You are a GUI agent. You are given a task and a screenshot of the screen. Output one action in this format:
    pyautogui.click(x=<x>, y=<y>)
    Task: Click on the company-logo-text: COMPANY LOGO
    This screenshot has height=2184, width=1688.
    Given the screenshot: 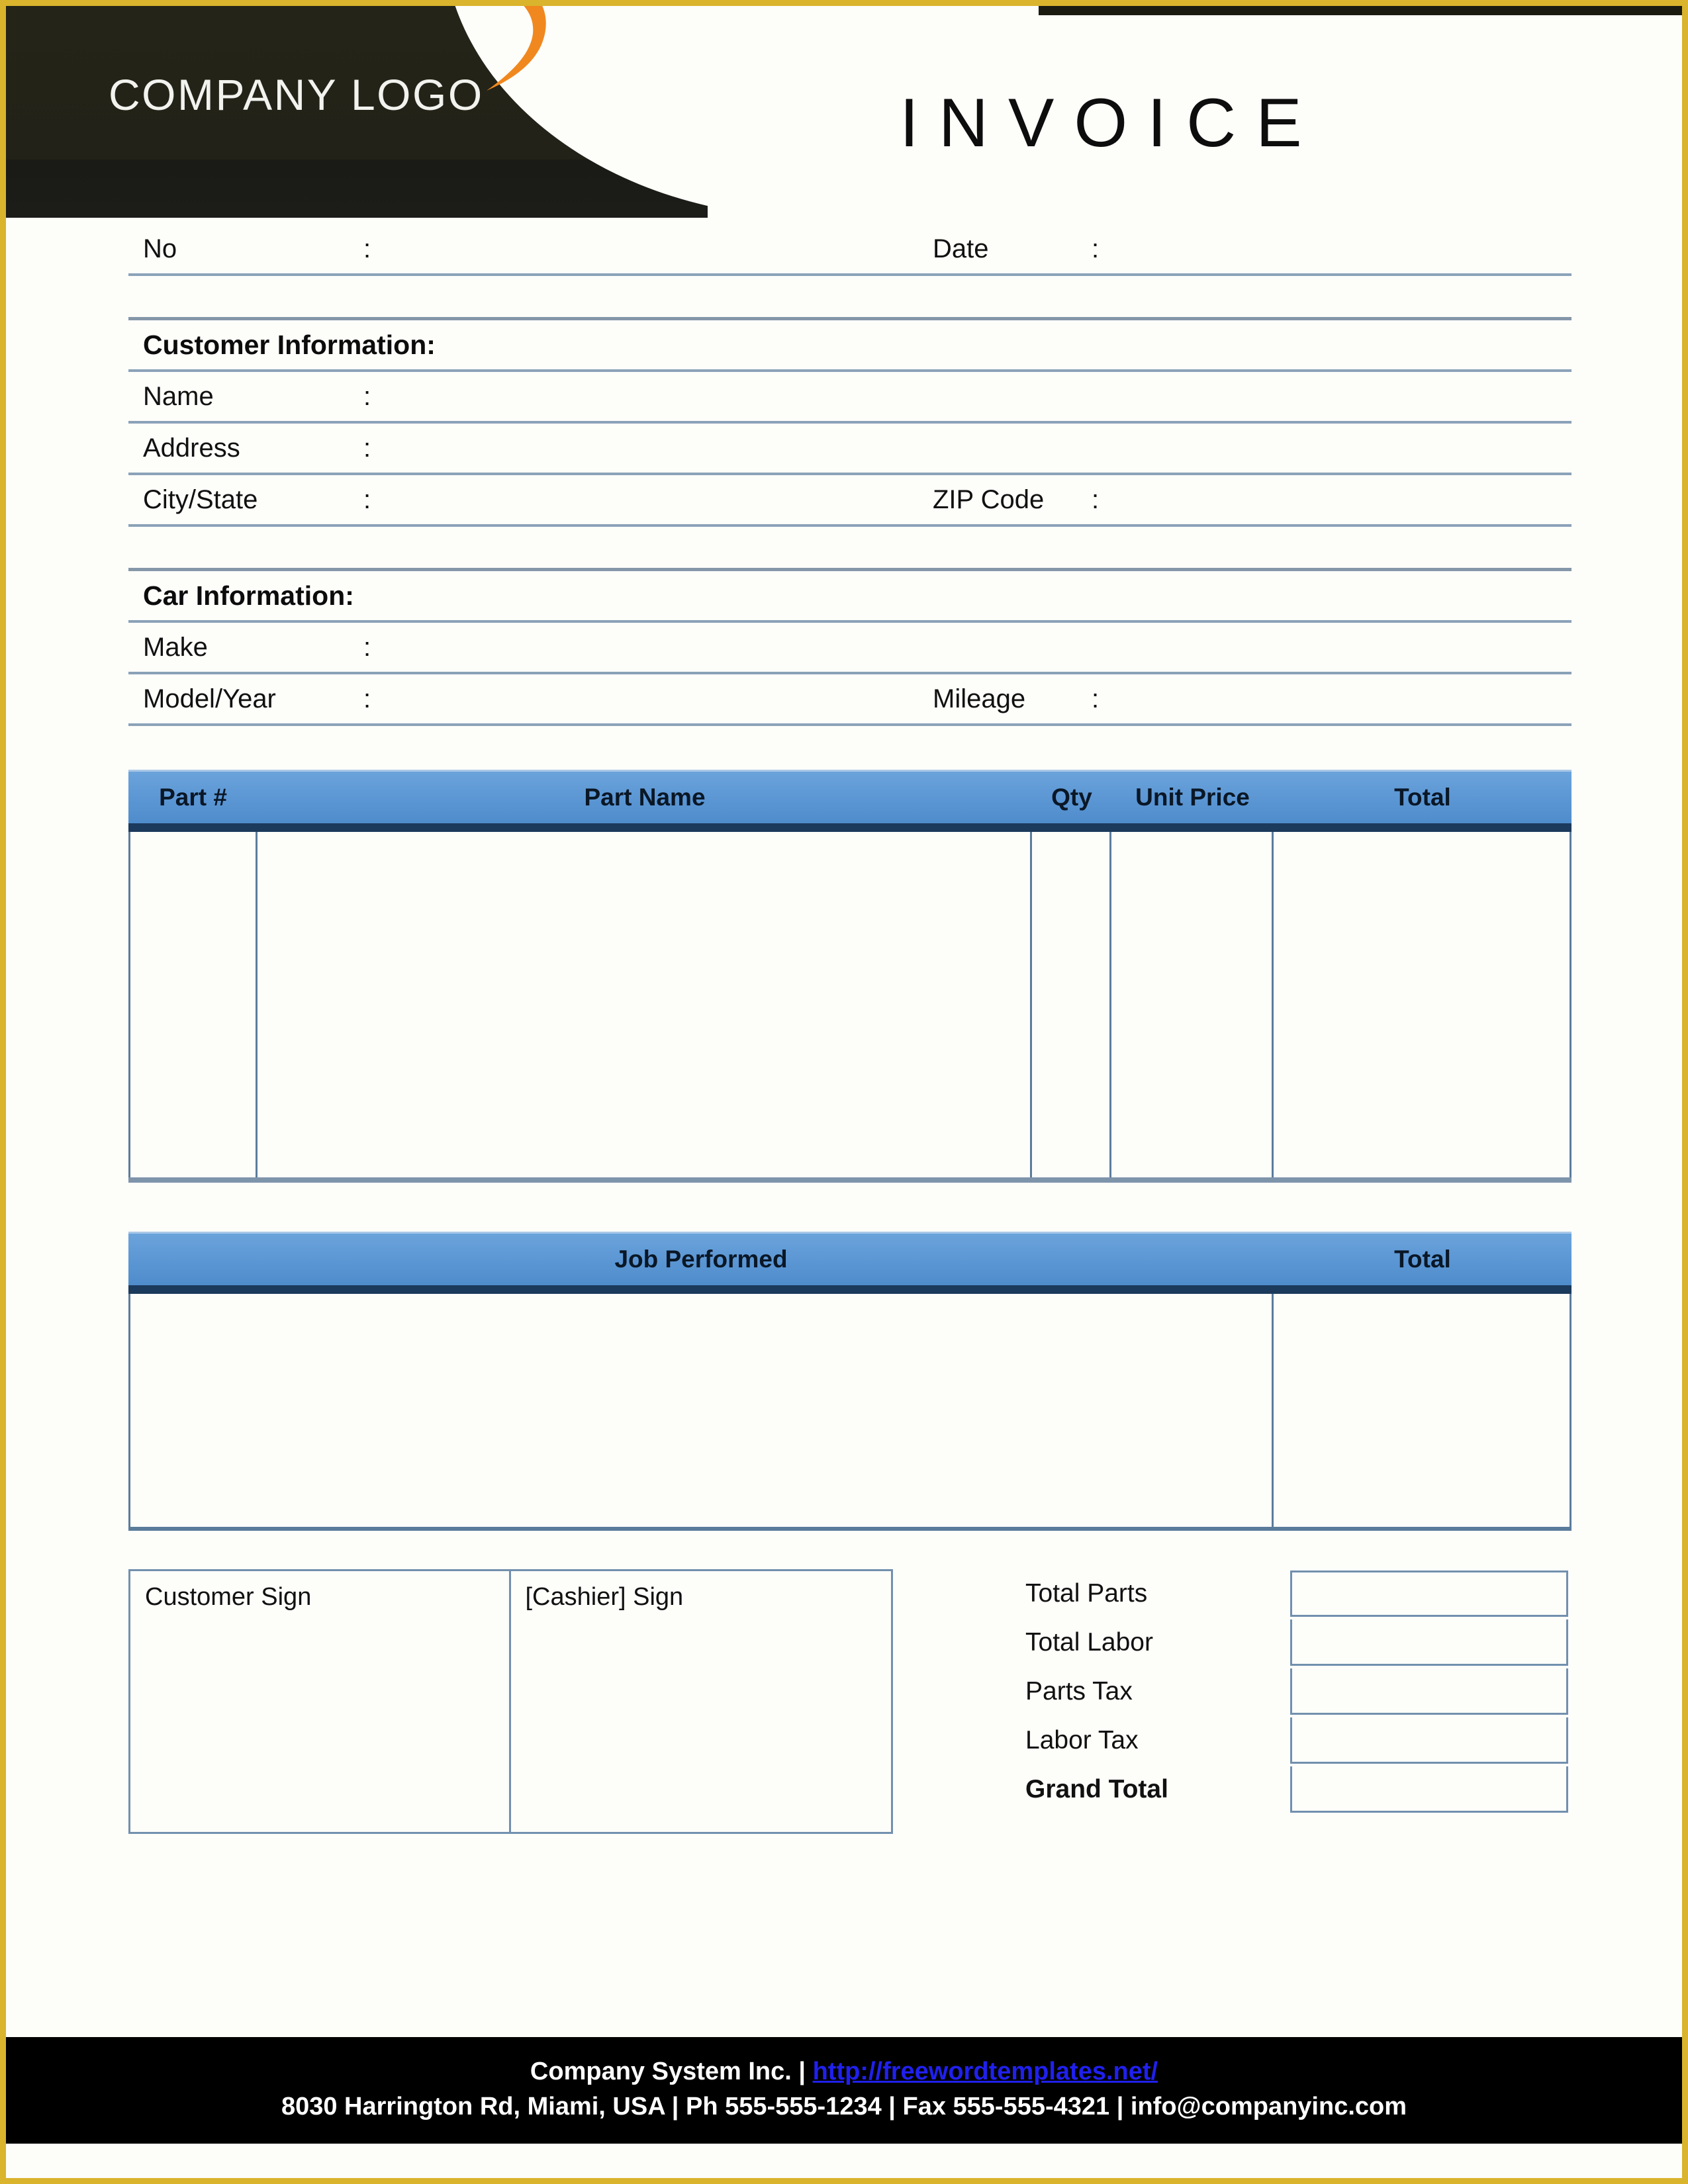 What is the action you would take?
    pyautogui.click(x=296, y=95)
    